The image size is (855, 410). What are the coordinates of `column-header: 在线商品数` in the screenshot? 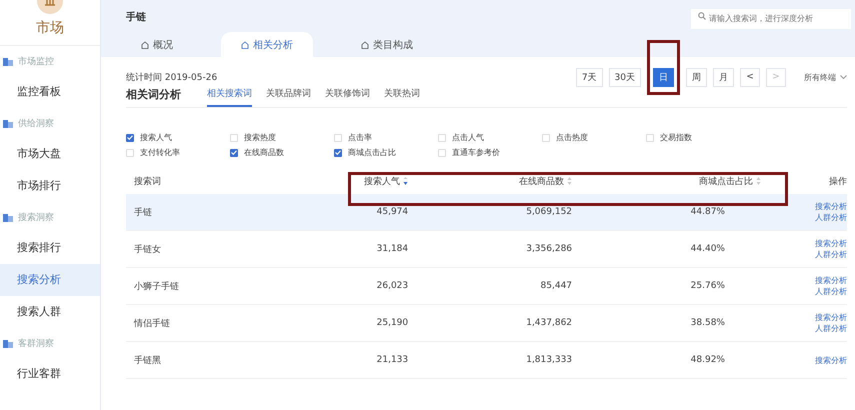 It's located at (541, 181).